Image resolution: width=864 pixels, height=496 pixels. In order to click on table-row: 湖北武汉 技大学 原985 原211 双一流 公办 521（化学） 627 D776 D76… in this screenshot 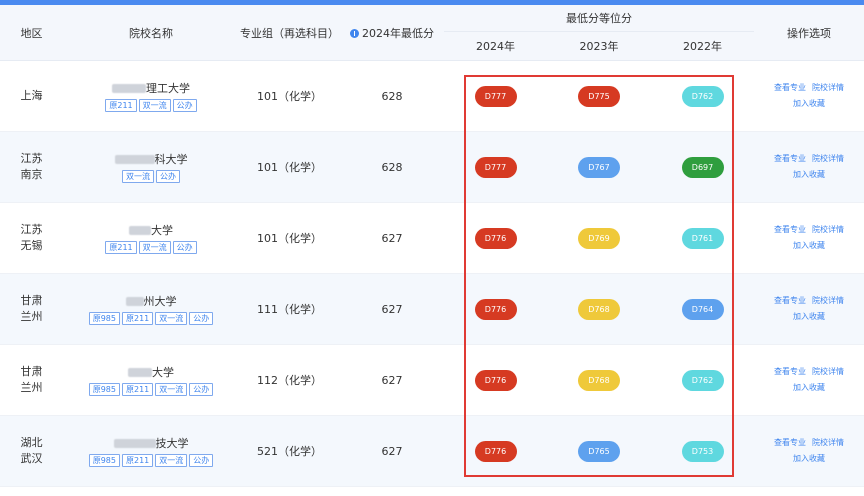, I will do `click(432, 451)`.